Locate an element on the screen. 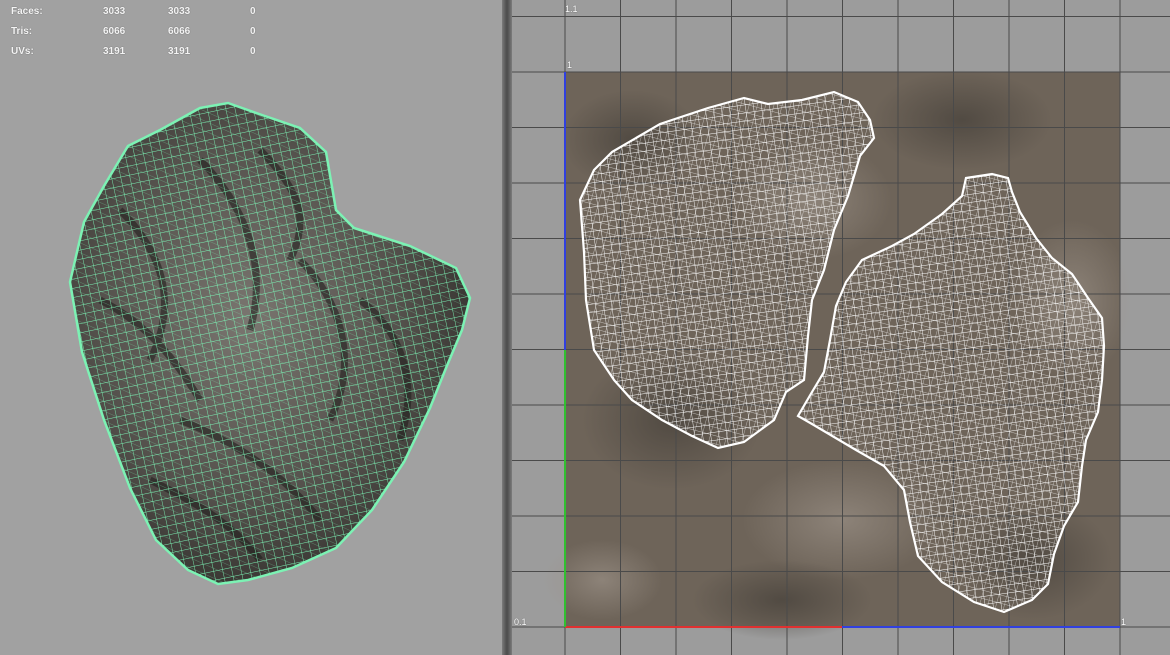  uv-coord-label: 0.1 is located at coordinates (520, 622).